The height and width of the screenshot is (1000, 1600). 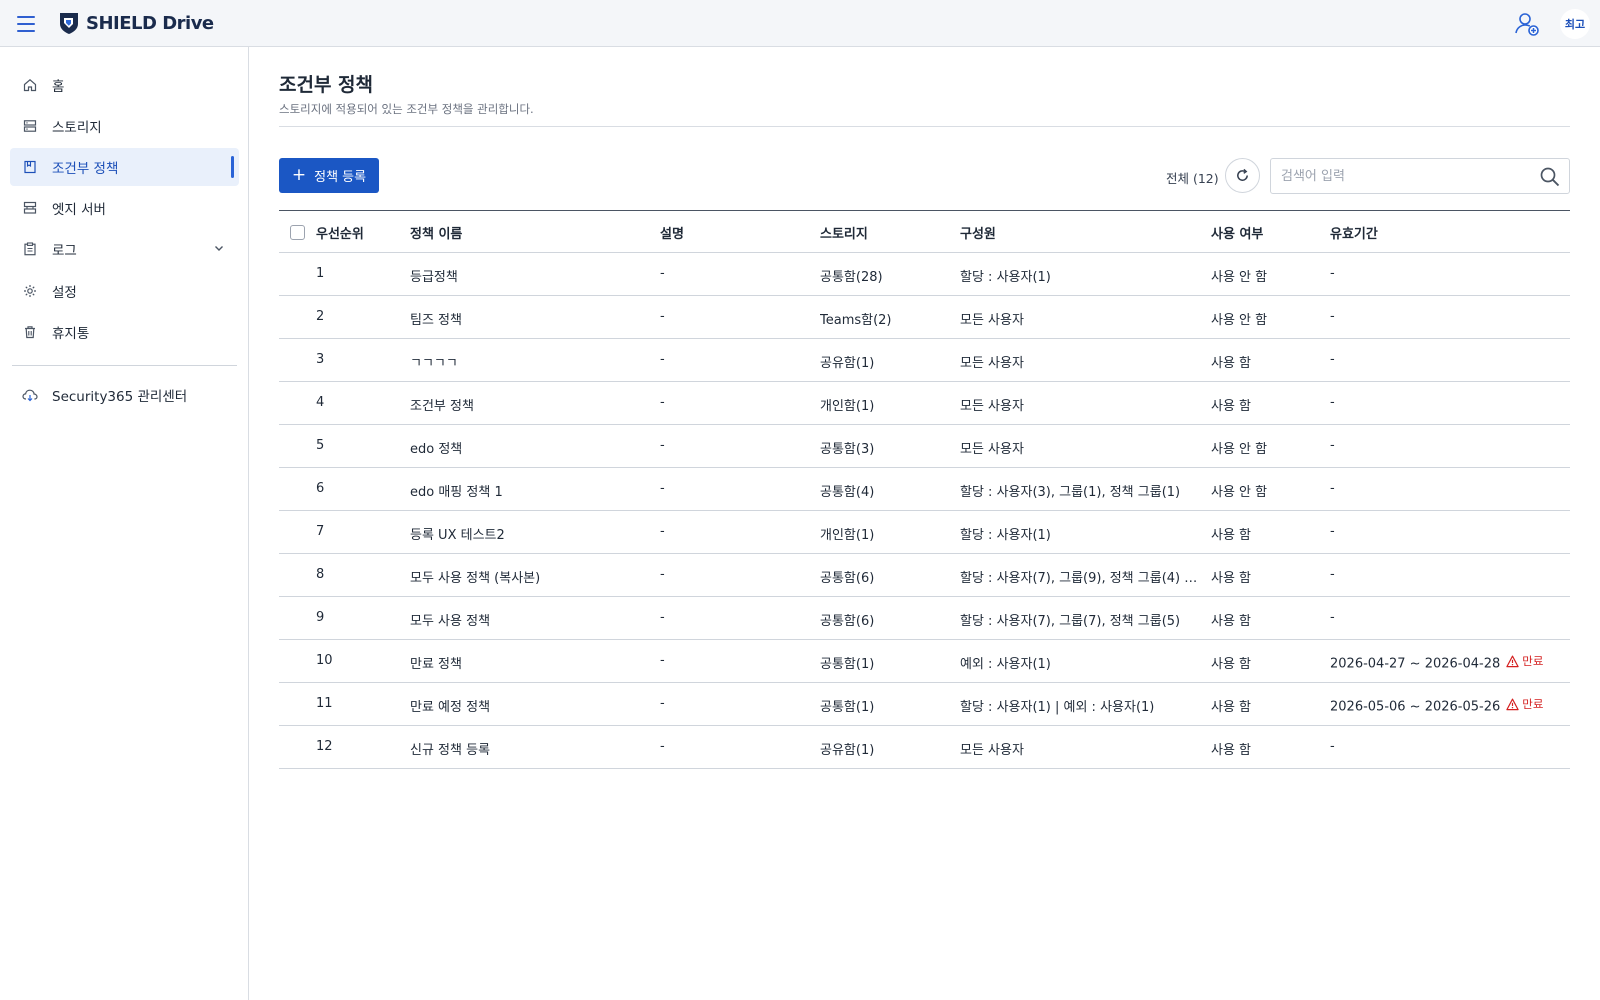 What do you see at coordinates (124, 291) in the screenshot?
I see `sidebar-item-settings: 설정` at bounding box center [124, 291].